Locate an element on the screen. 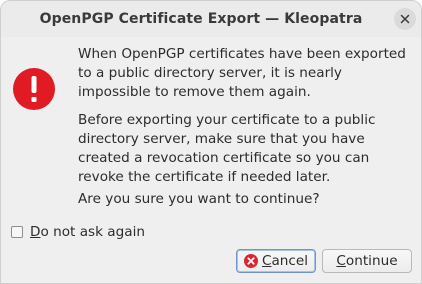 This screenshot has height=284, width=422. close-icon is located at coordinates (405, 19).